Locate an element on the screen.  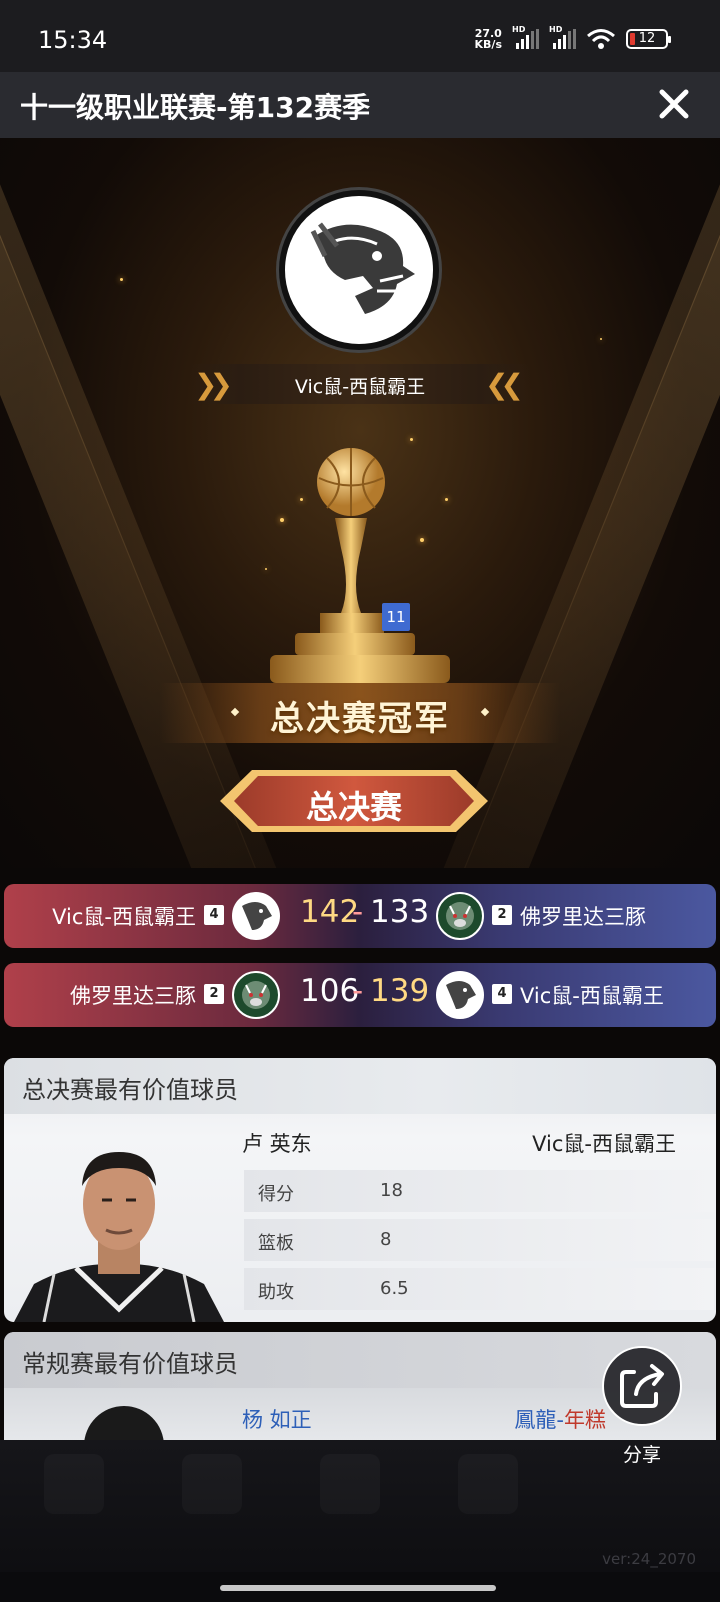
regular-mvp-title: 常规赛最有价值球员 is located at coordinates (130, 1364).